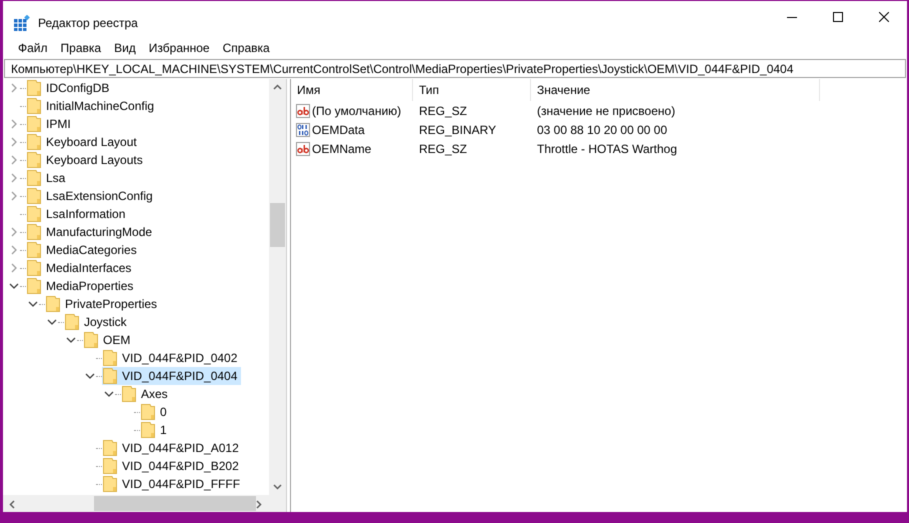 The width and height of the screenshot is (909, 523). Describe the element at coordinates (97, 322) in the screenshot. I see `tree-item: Joystick` at that location.